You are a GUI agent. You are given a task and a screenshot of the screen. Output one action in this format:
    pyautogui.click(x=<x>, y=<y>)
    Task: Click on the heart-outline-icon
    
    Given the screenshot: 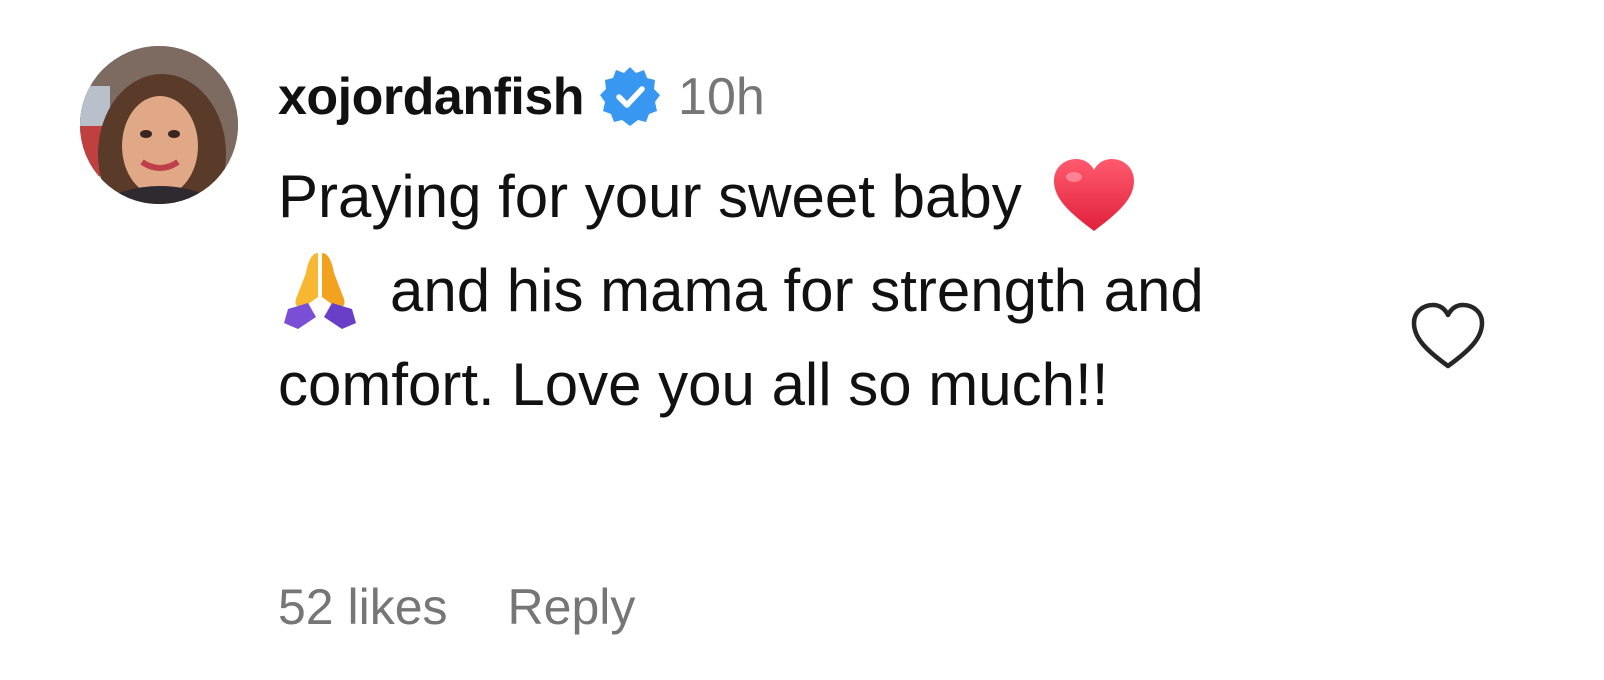 What is the action you would take?
    pyautogui.click(x=1448, y=336)
    